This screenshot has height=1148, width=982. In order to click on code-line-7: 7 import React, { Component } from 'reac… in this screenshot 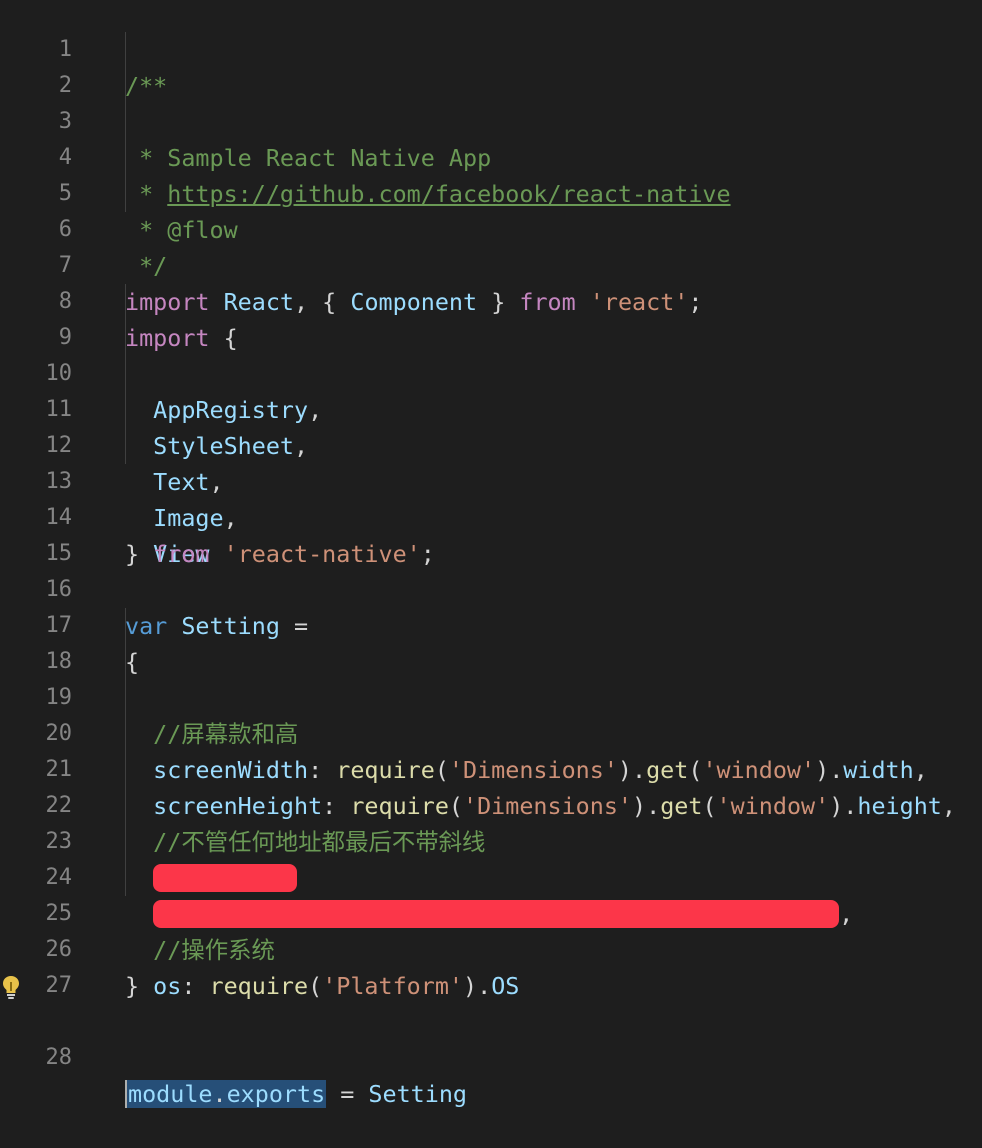, I will do `click(491, 264)`.